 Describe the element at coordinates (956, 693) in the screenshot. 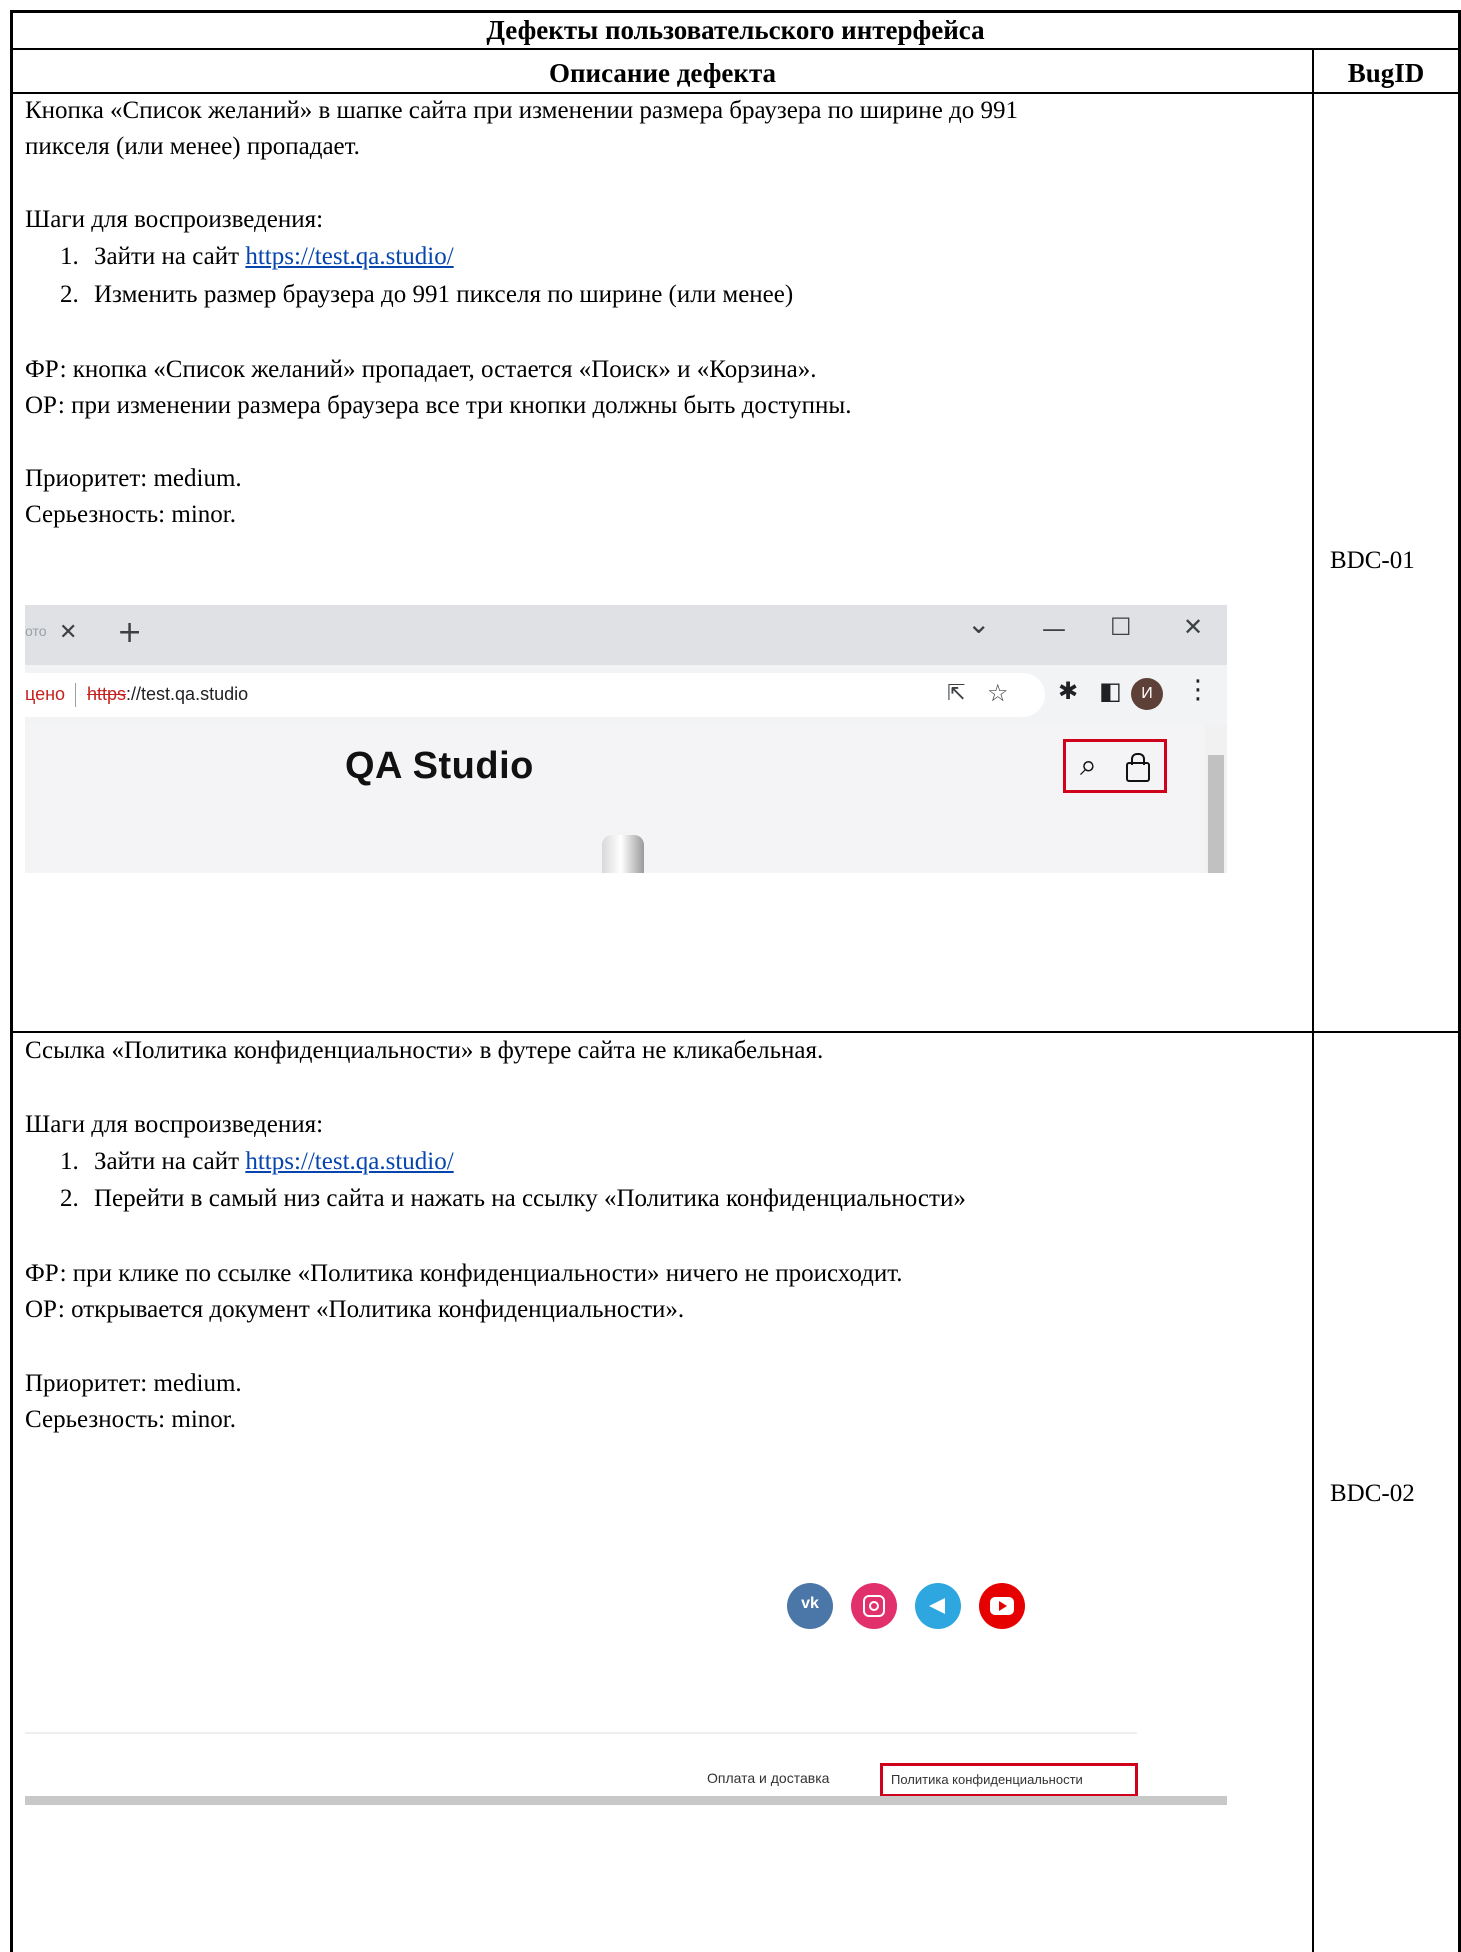

I see `share-icon: ⇱` at that location.